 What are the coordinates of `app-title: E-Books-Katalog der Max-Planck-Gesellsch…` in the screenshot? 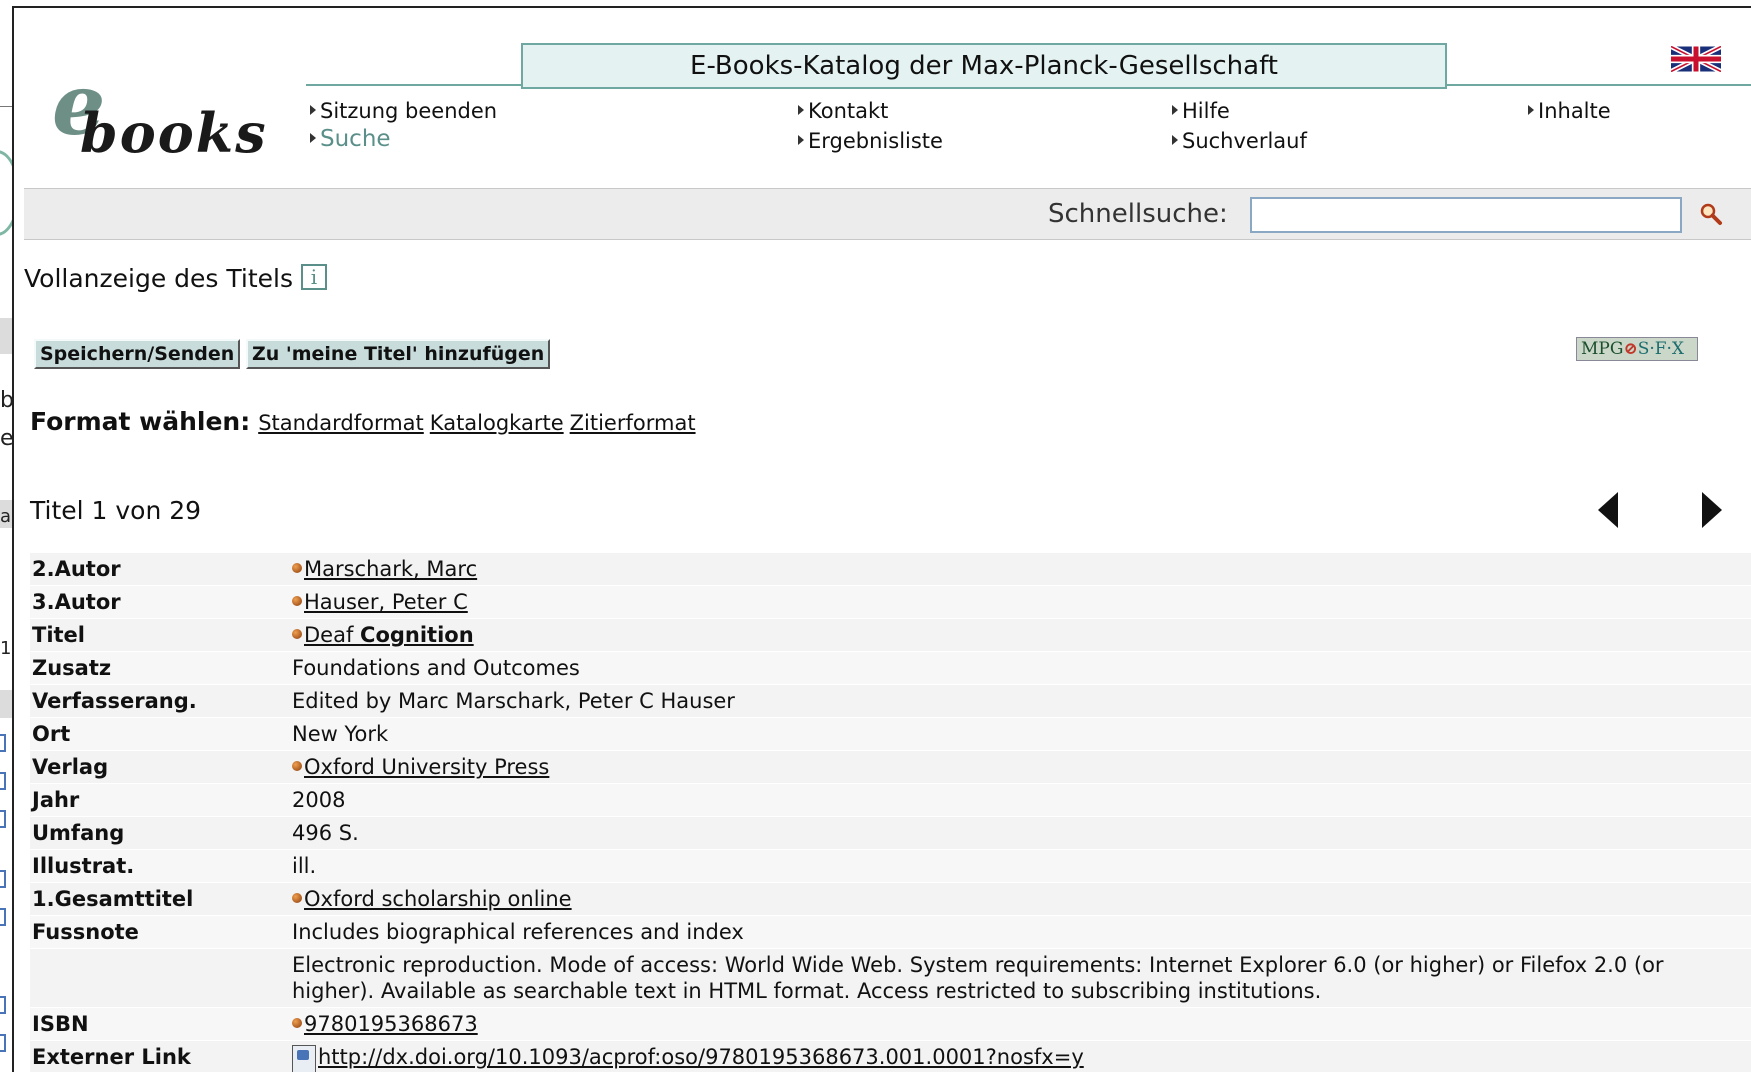 It's located at (984, 66).